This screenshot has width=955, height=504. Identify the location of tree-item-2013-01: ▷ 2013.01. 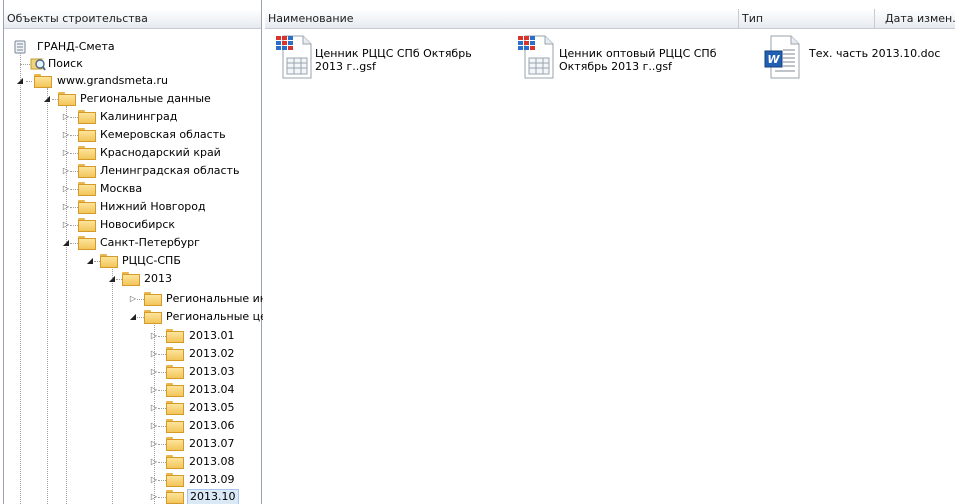
(130, 336).